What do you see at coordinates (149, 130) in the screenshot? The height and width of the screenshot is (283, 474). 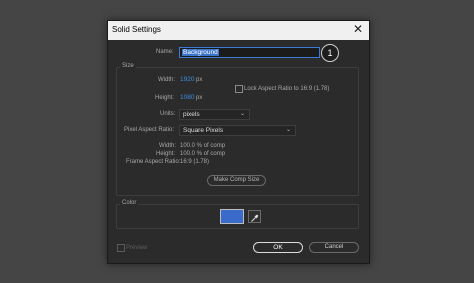 I see `pixel-aspect-label: Pixel Aspect Ratio:` at bounding box center [149, 130].